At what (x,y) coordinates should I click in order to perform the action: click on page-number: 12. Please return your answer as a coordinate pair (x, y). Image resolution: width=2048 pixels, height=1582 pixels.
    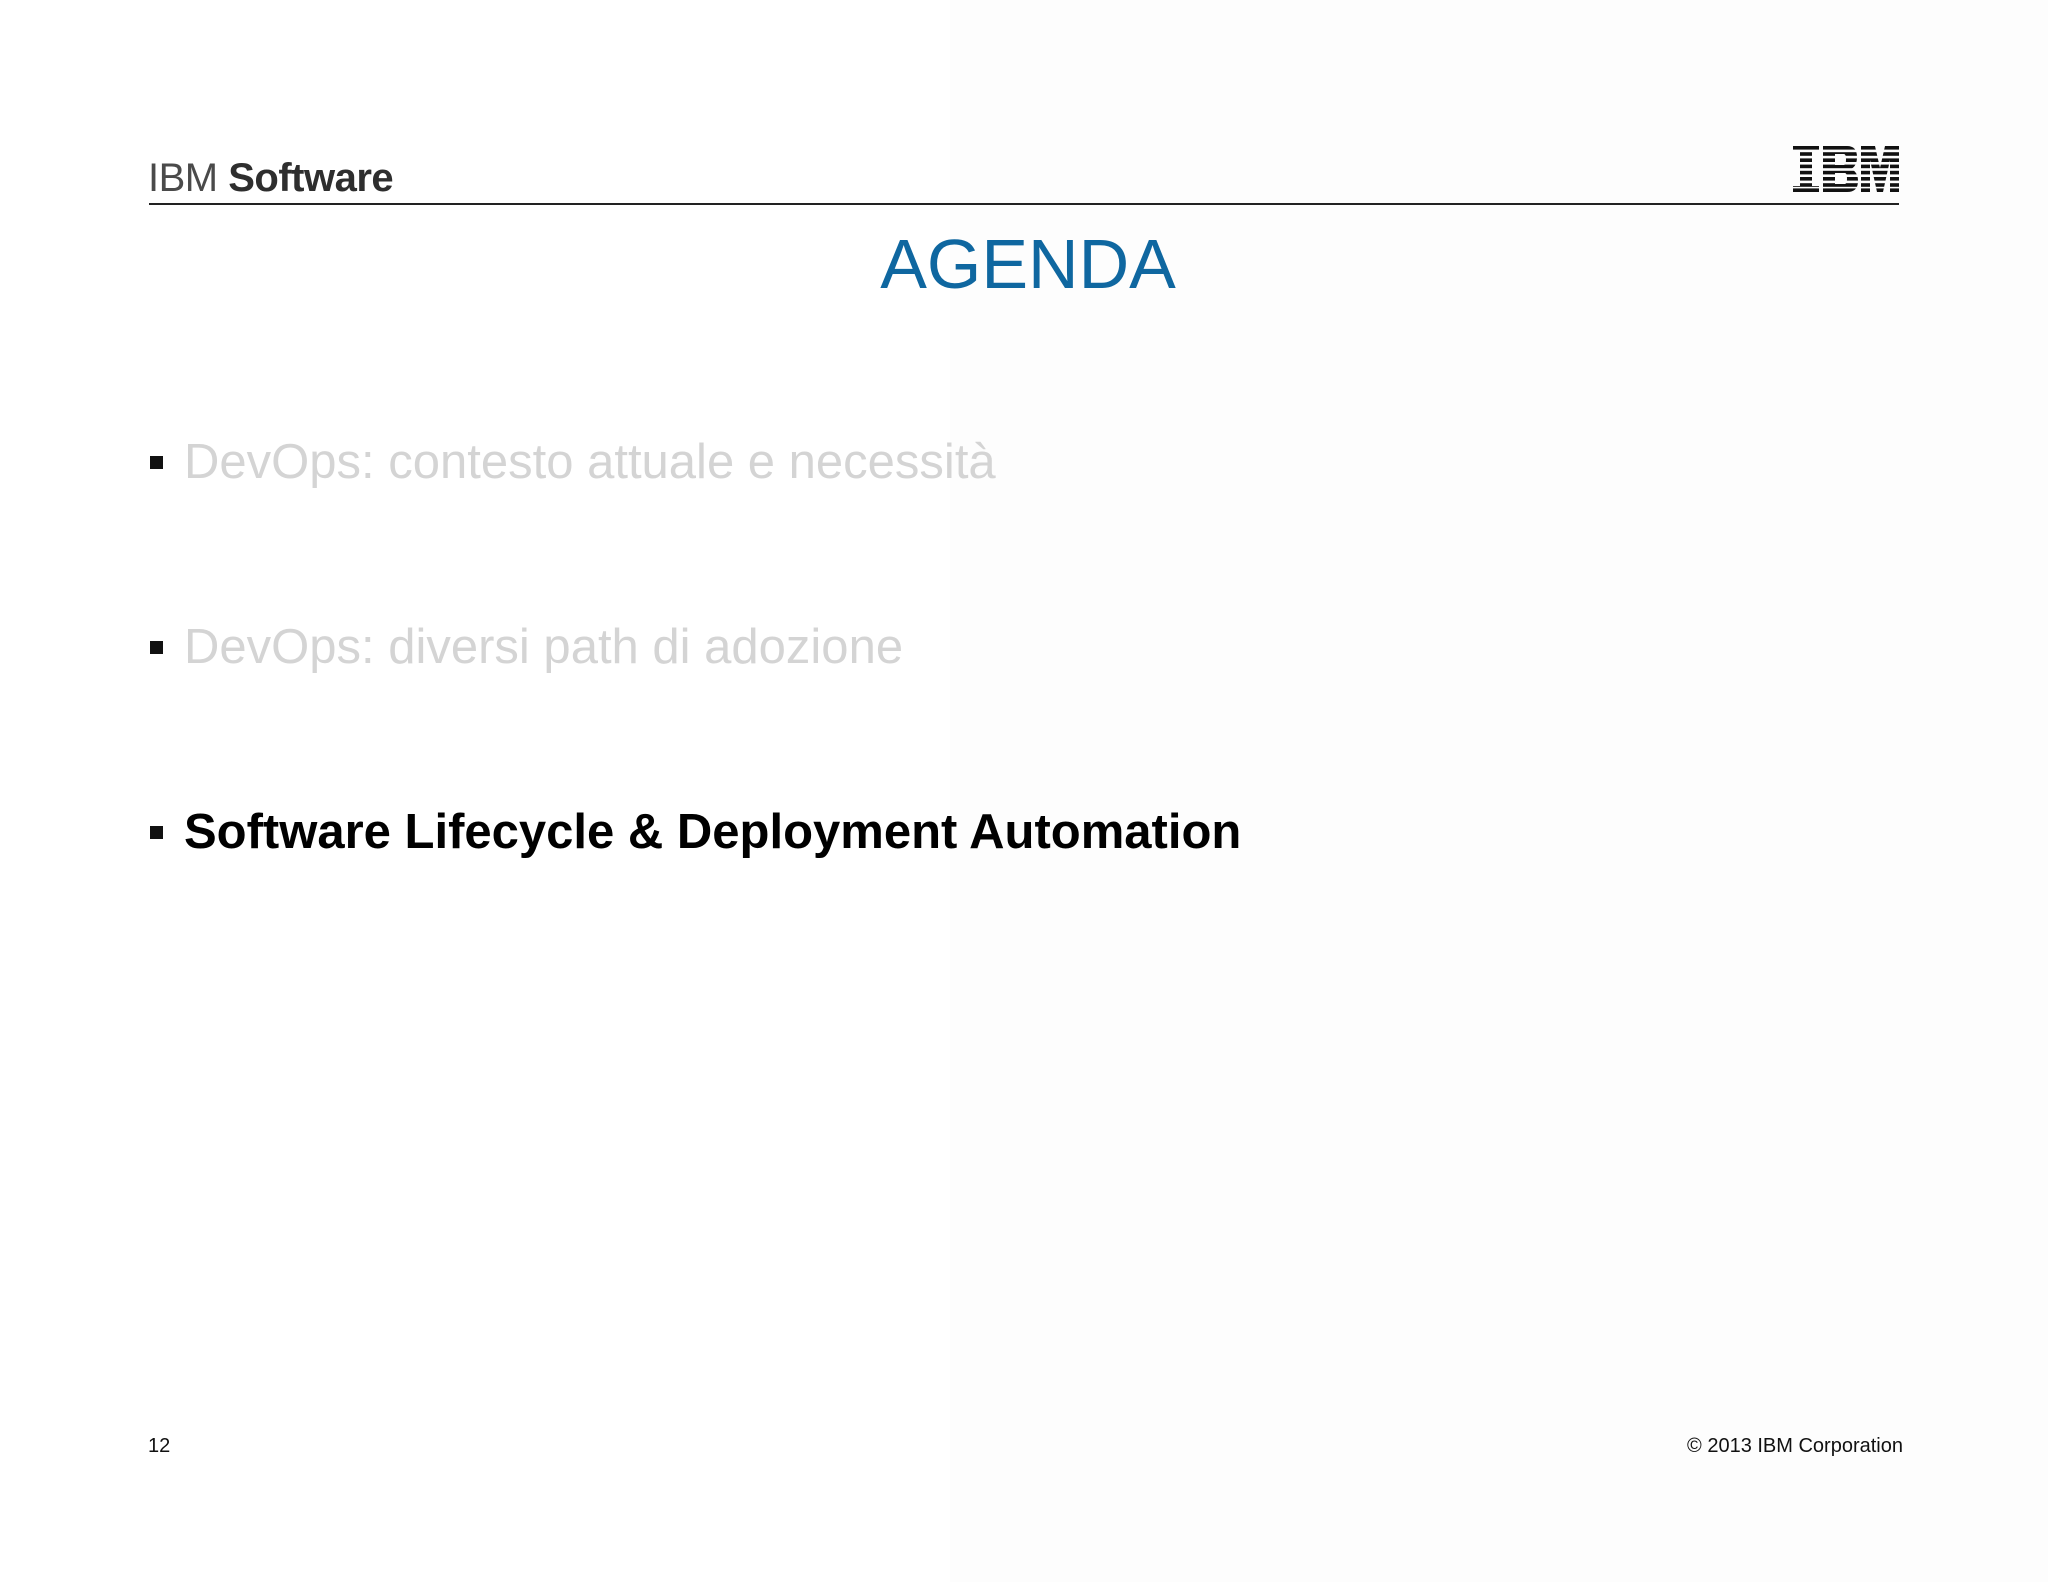
    Looking at the image, I should click on (159, 1446).